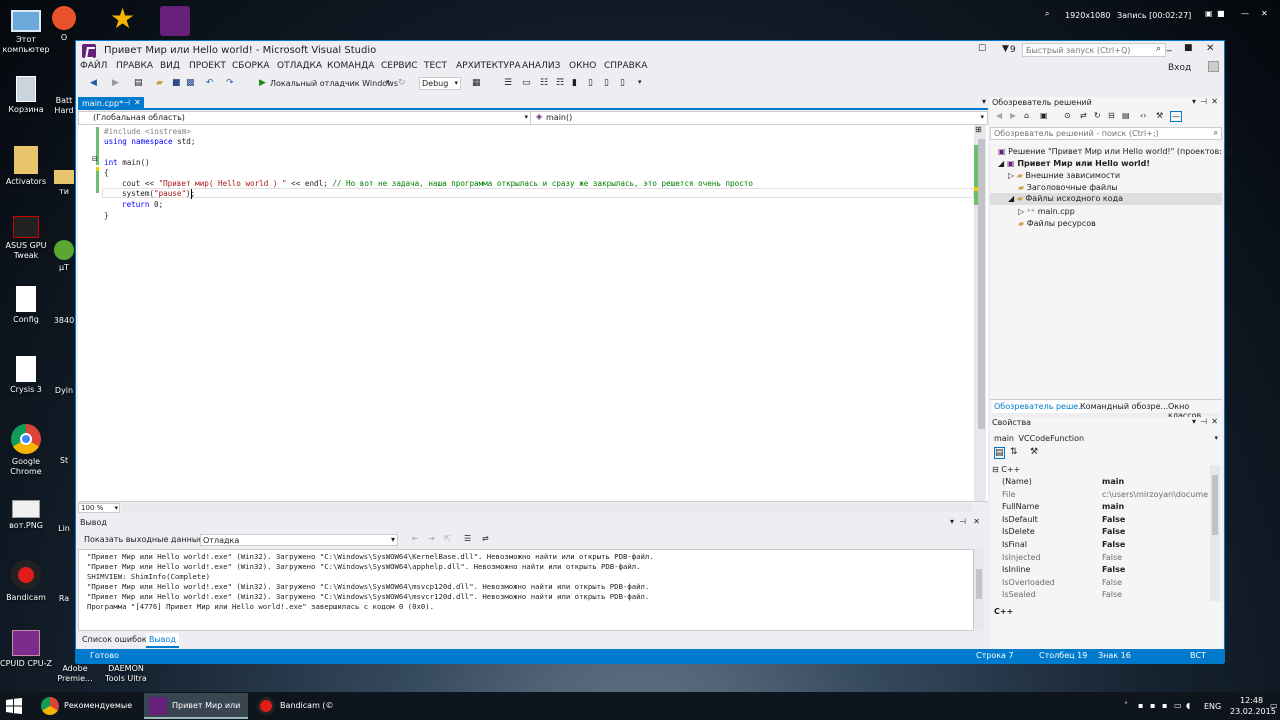 The image size is (1280, 720). I want to click on tab-overflow-icon: ▾, so click(984, 101).